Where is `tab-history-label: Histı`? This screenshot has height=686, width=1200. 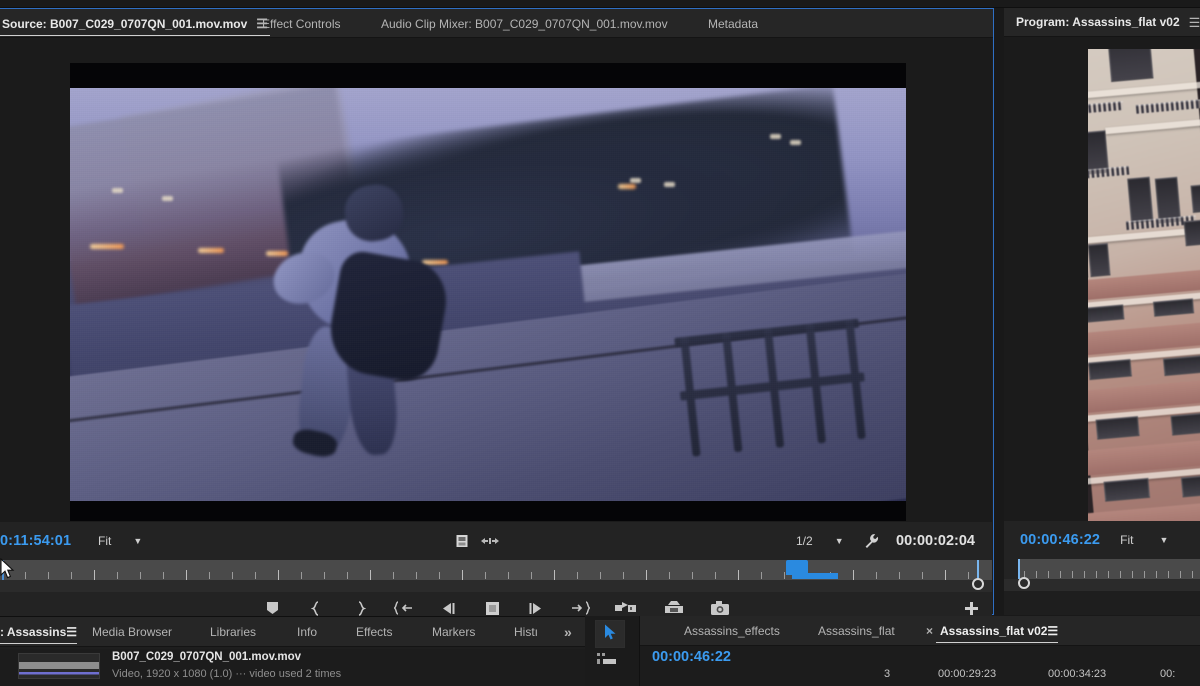 tab-history-label: Histı is located at coordinates (526, 632).